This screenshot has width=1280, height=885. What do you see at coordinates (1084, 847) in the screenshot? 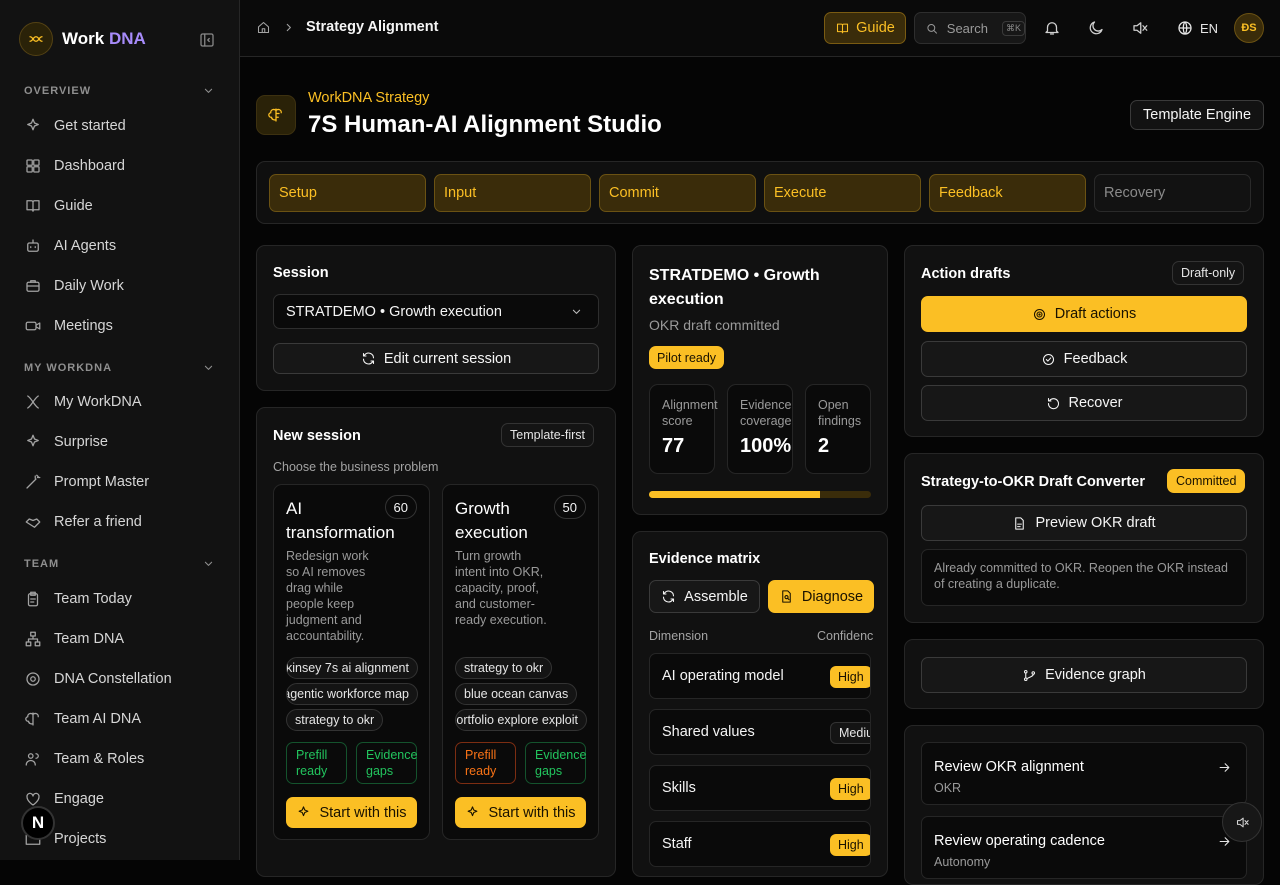
I see `review-item: Review operating cadence Autonomy` at bounding box center [1084, 847].